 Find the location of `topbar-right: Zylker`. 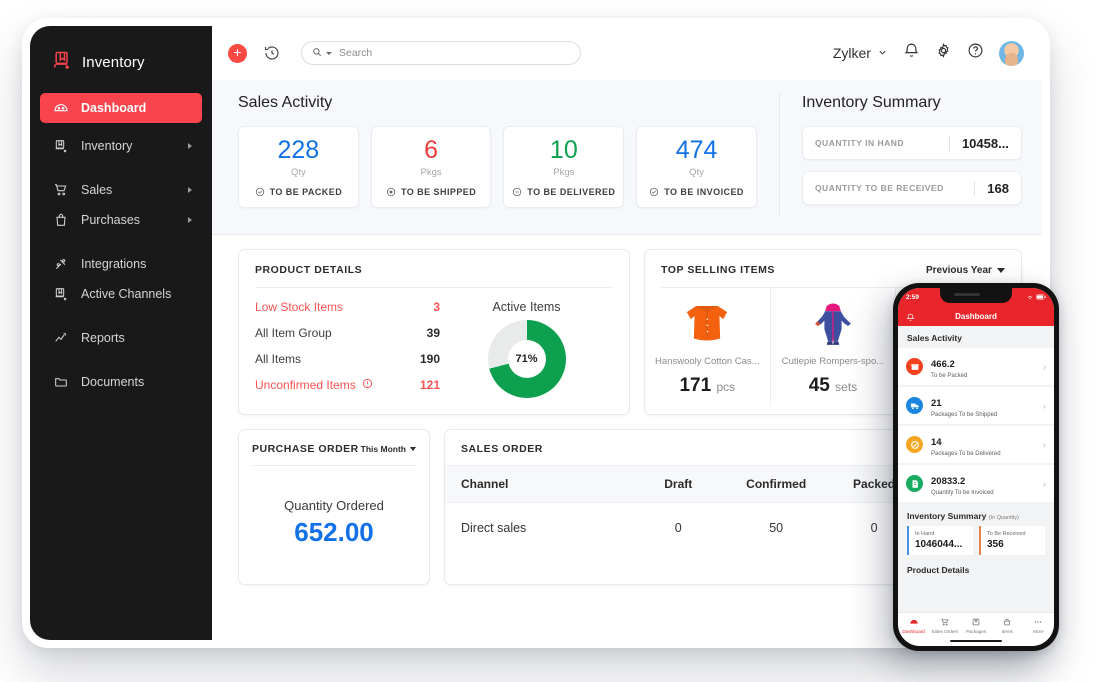

topbar-right: Zylker is located at coordinates (928, 53).